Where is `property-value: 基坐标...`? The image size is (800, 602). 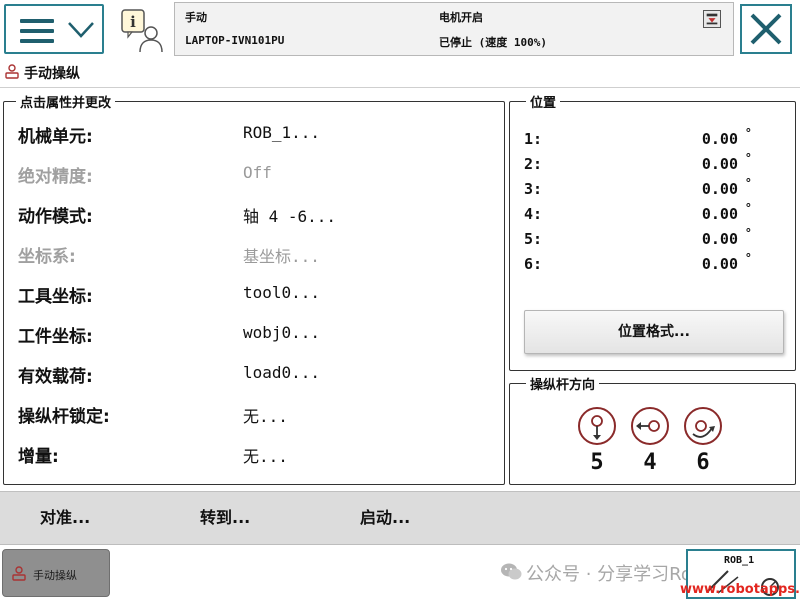
property-value: 基坐标... is located at coordinates (281, 256).